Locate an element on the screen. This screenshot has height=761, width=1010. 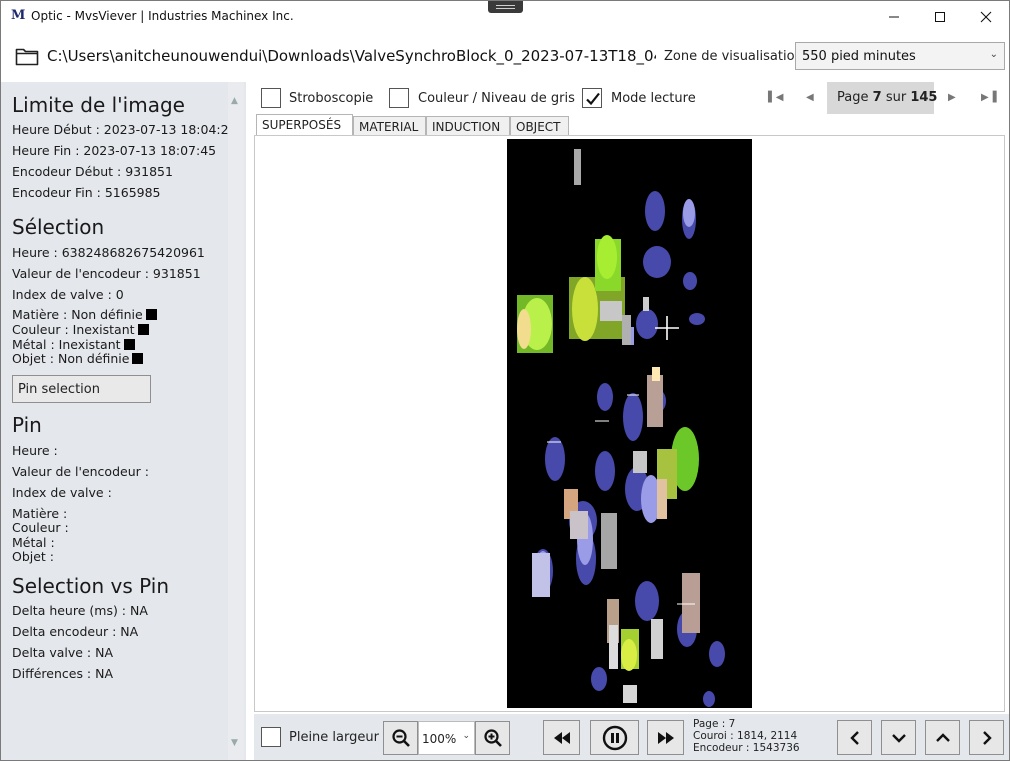
zone-select-value: 550 pied minutes is located at coordinates (859, 56).